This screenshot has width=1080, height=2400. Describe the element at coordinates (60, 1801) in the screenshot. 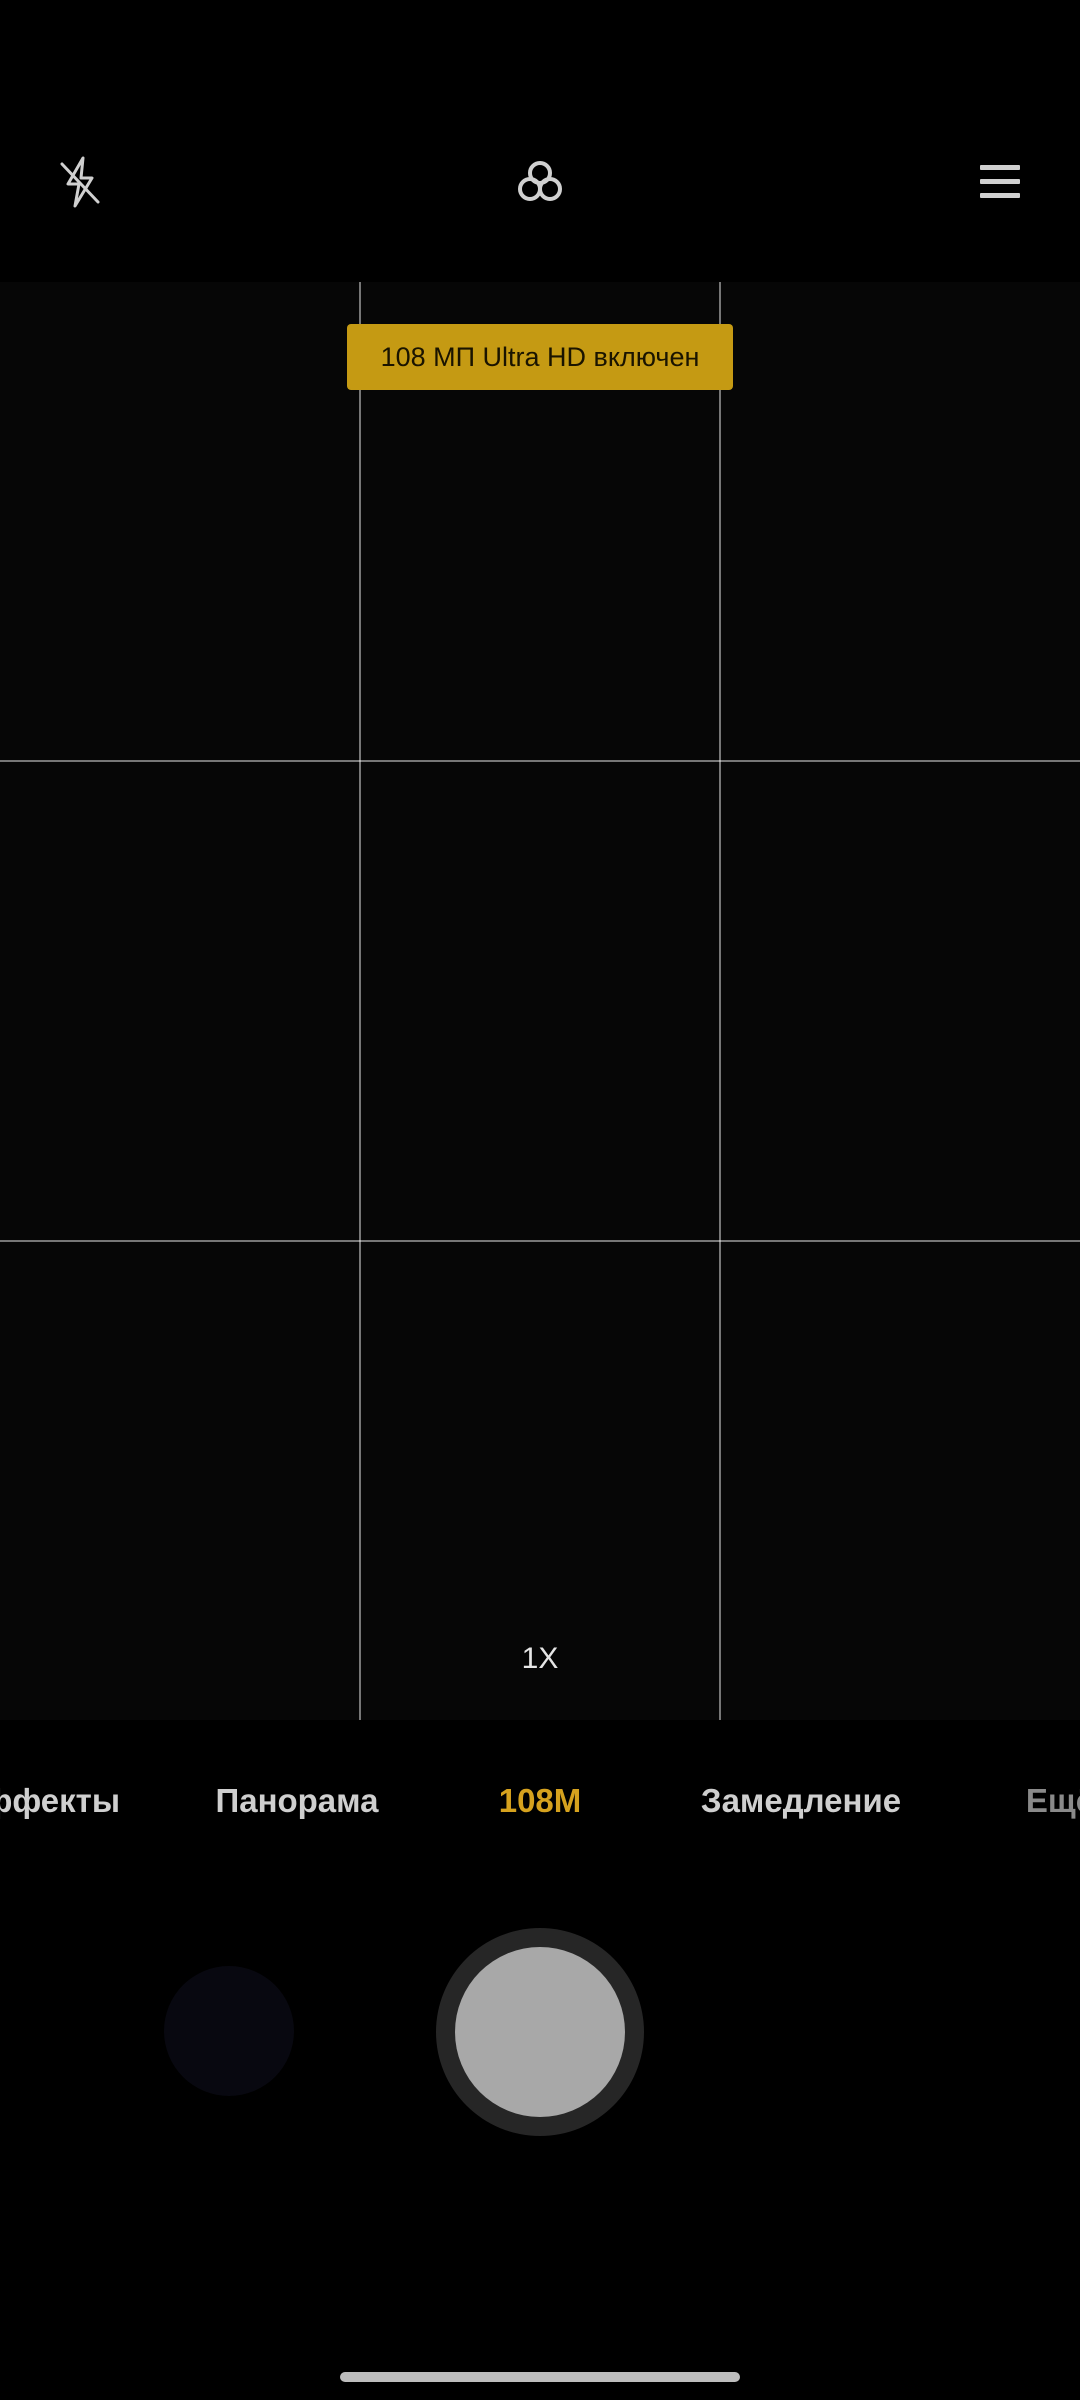

I see `mode-effects: Эффекты` at that location.